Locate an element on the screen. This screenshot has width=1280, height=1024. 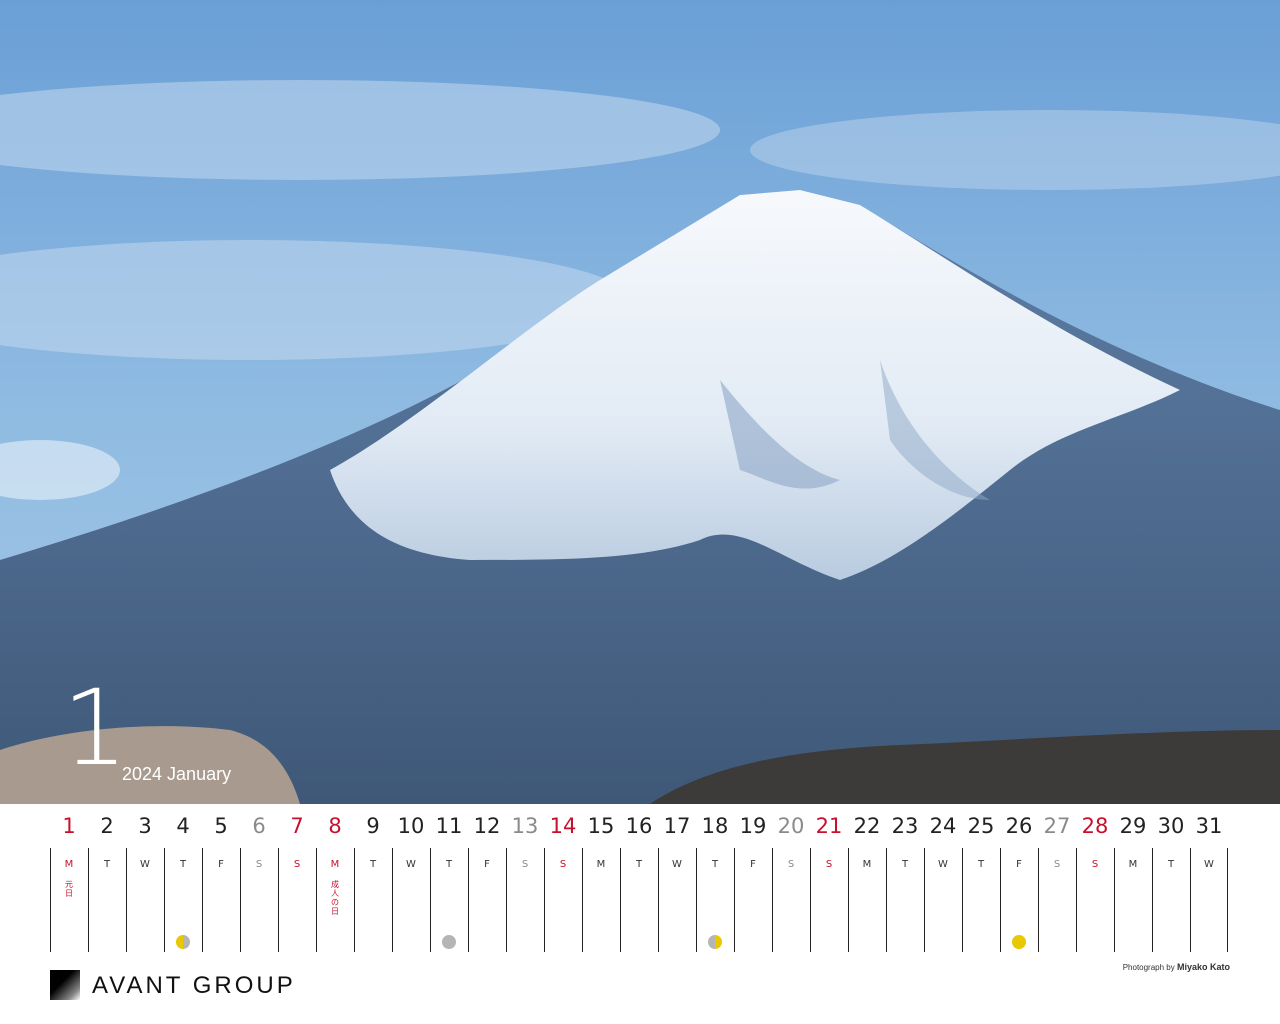
day-cell: 27 S is located at coordinates (1057, 883).